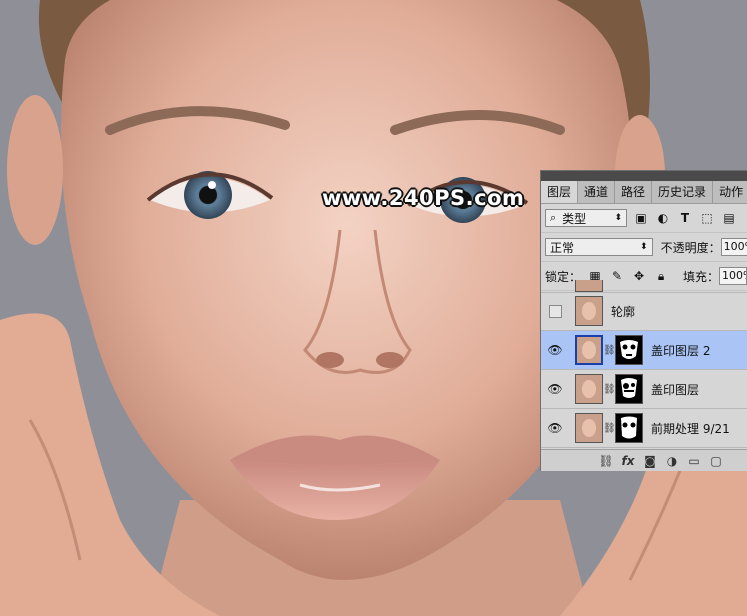 The image size is (747, 616). I want to click on add-mask-icon: ◙, so click(650, 461).